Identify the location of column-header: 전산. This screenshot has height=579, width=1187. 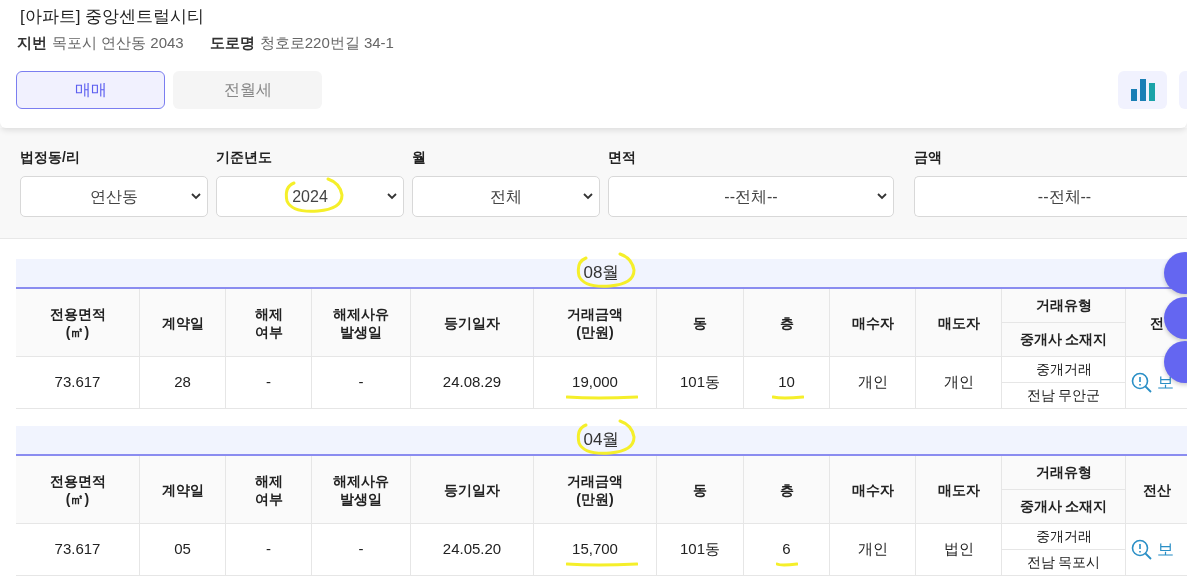
(1156, 489).